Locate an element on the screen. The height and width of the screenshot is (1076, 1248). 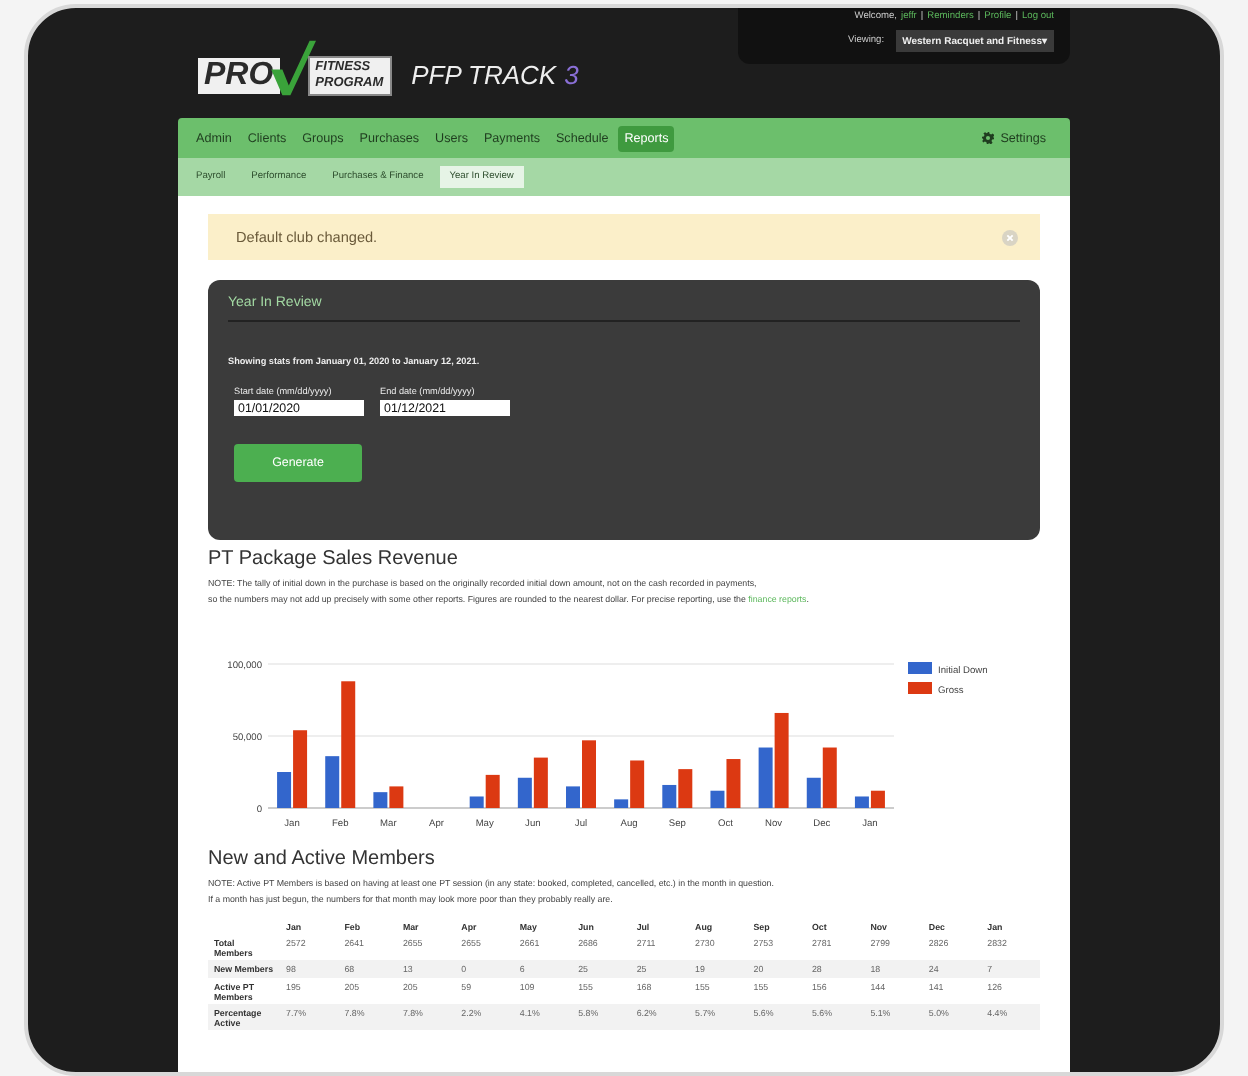
settings-icon is located at coordinates (988, 138).